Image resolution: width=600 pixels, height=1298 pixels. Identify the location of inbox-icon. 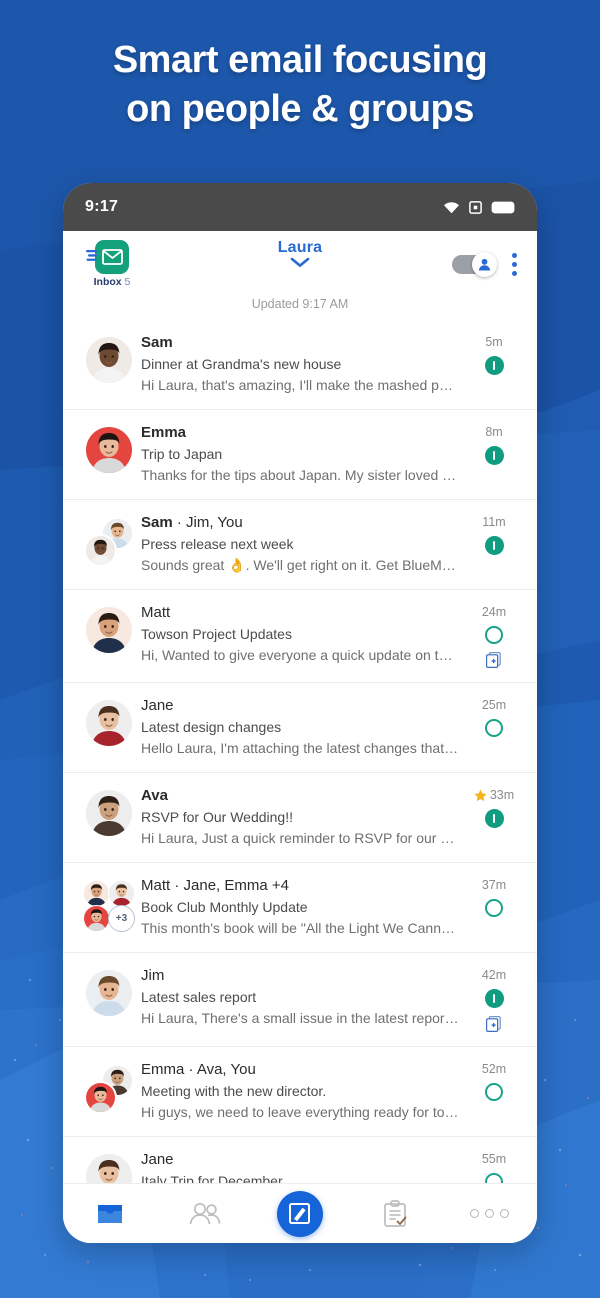
(110, 1213).